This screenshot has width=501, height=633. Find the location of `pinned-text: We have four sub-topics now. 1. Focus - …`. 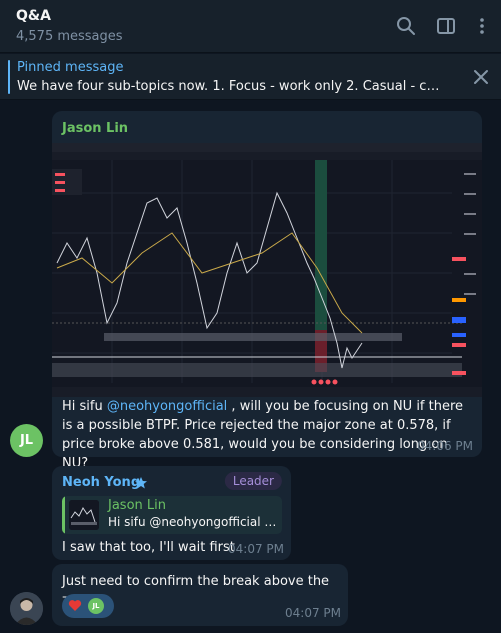

pinned-text: We have four sub-topics now. 1. Focus - … is located at coordinates (232, 86).